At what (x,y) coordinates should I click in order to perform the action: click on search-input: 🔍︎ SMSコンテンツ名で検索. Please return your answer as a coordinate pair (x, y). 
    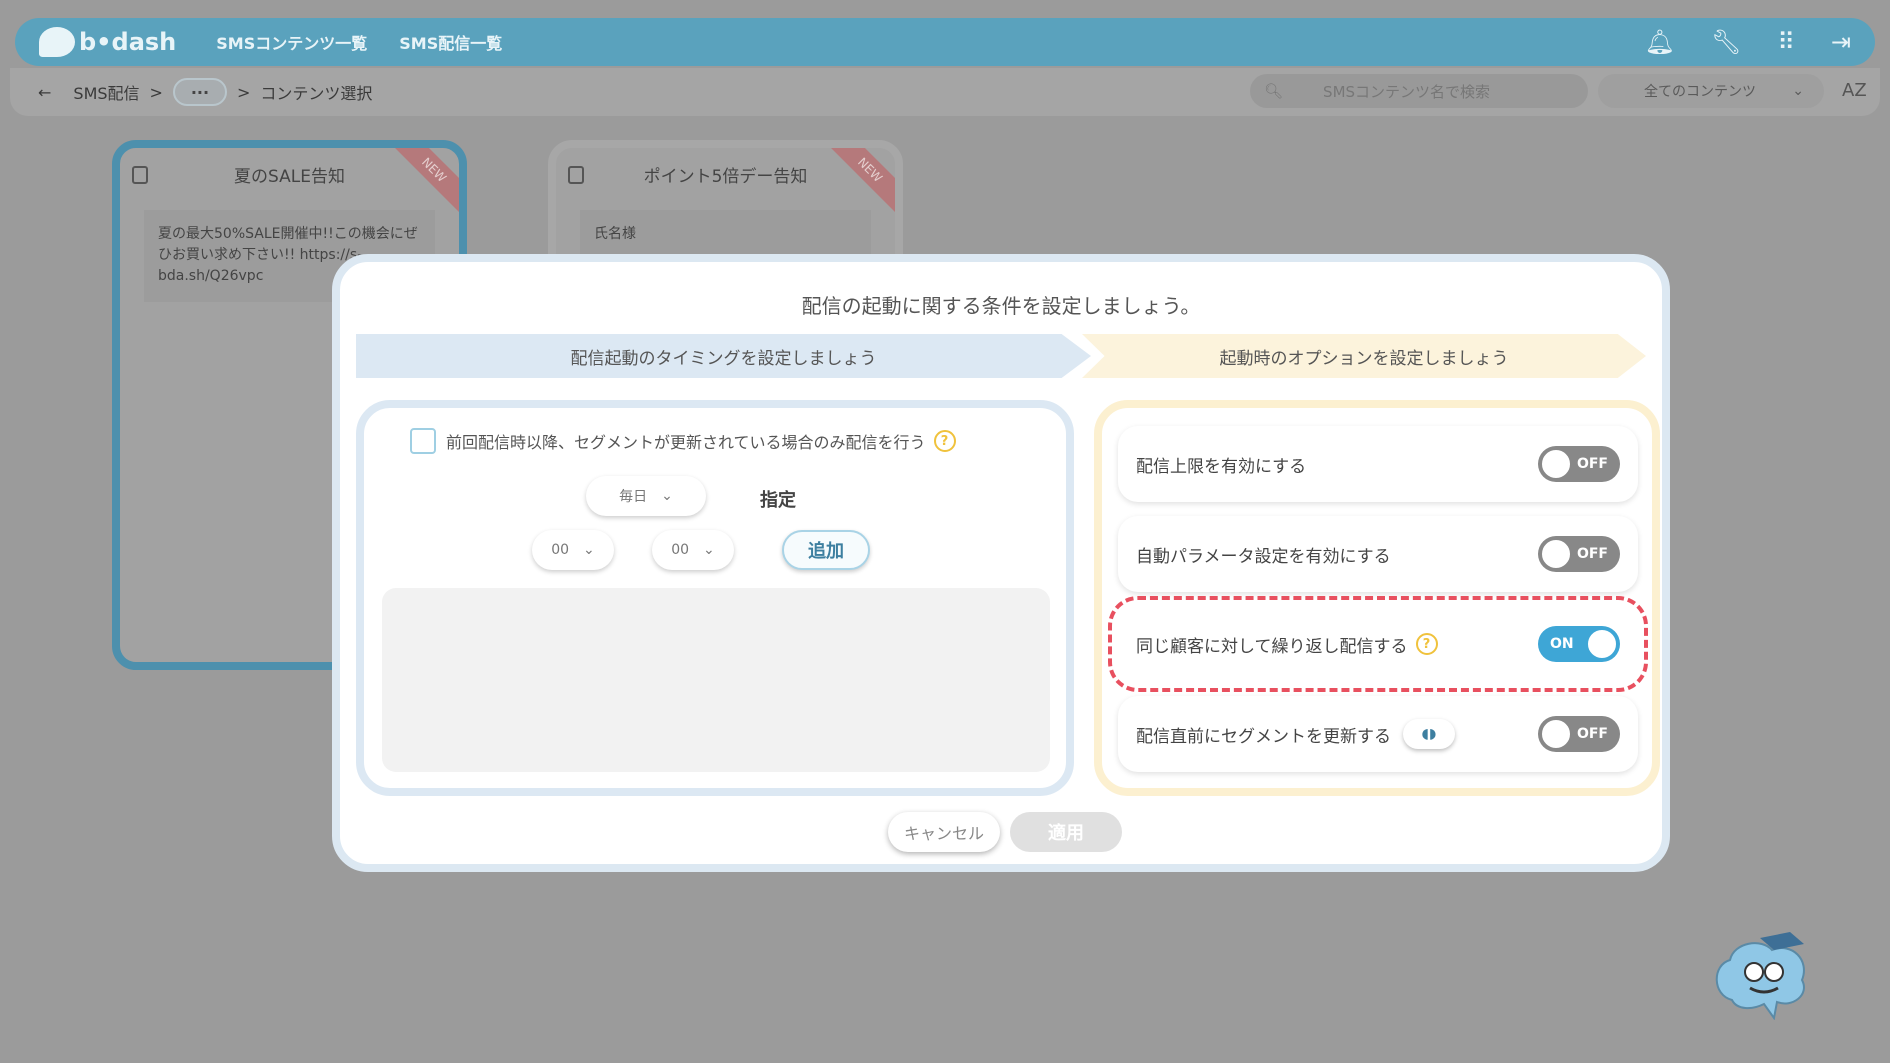
    Looking at the image, I should click on (1419, 91).